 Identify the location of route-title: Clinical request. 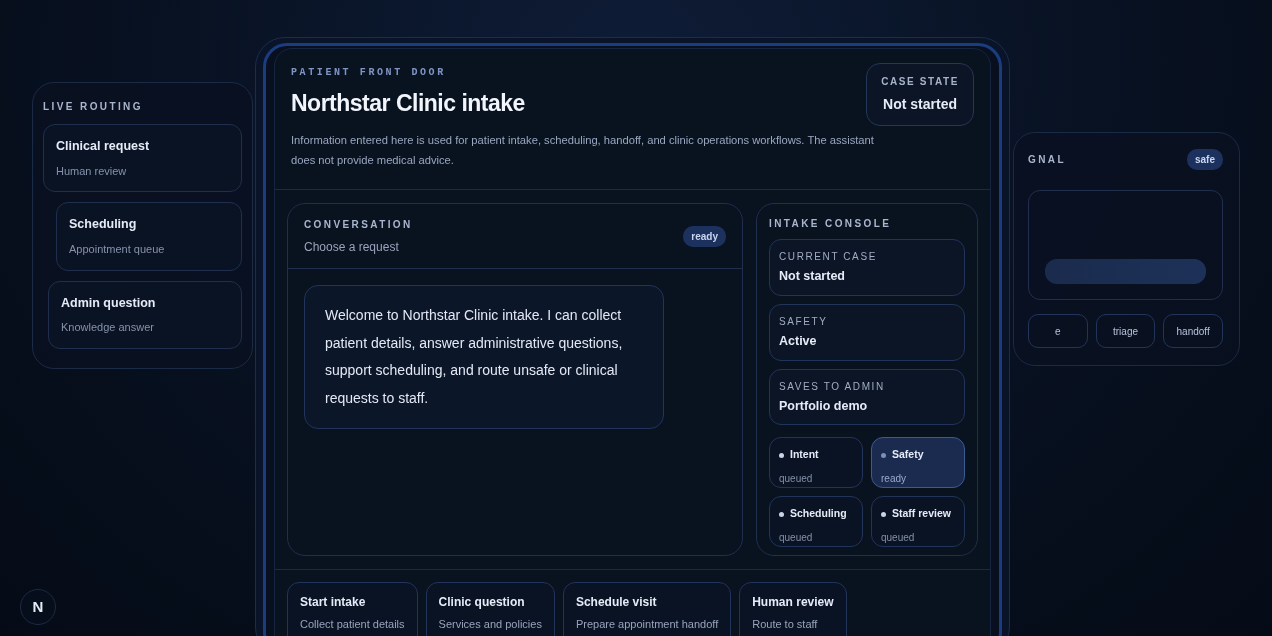
(103, 146).